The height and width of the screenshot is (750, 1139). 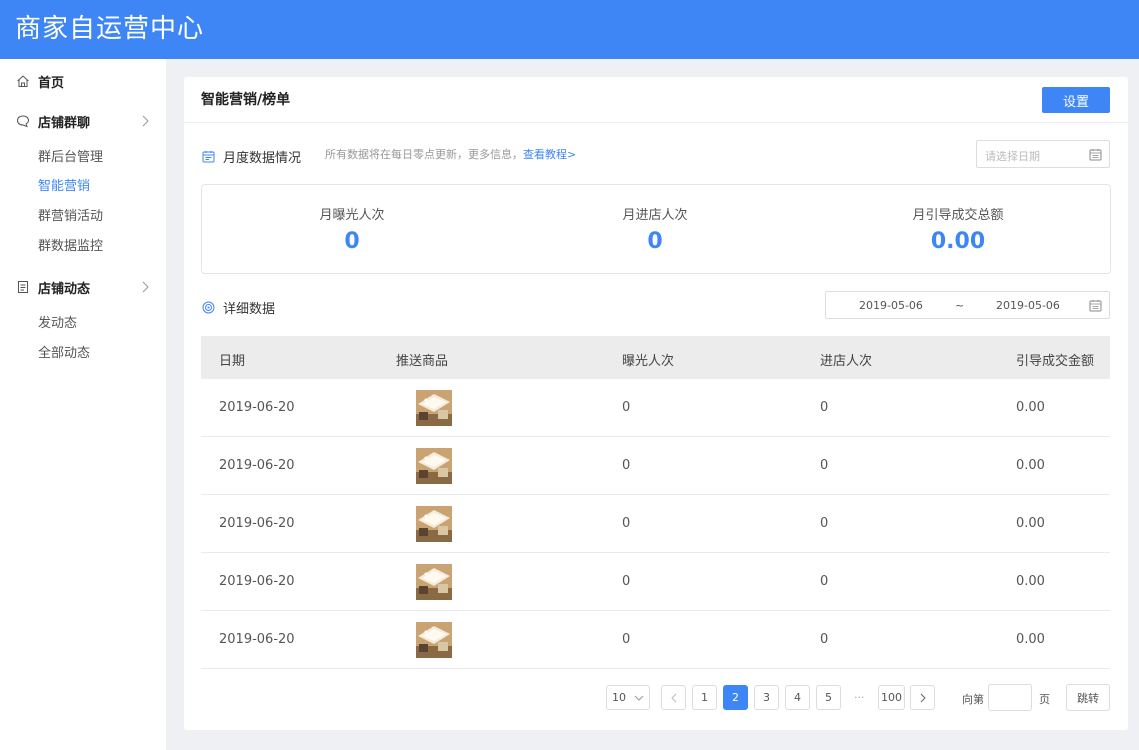 What do you see at coordinates (1012, 156) in the screenshot?
I see `date-placeholder: 请选择日期` at bounding box center [1012, 156].